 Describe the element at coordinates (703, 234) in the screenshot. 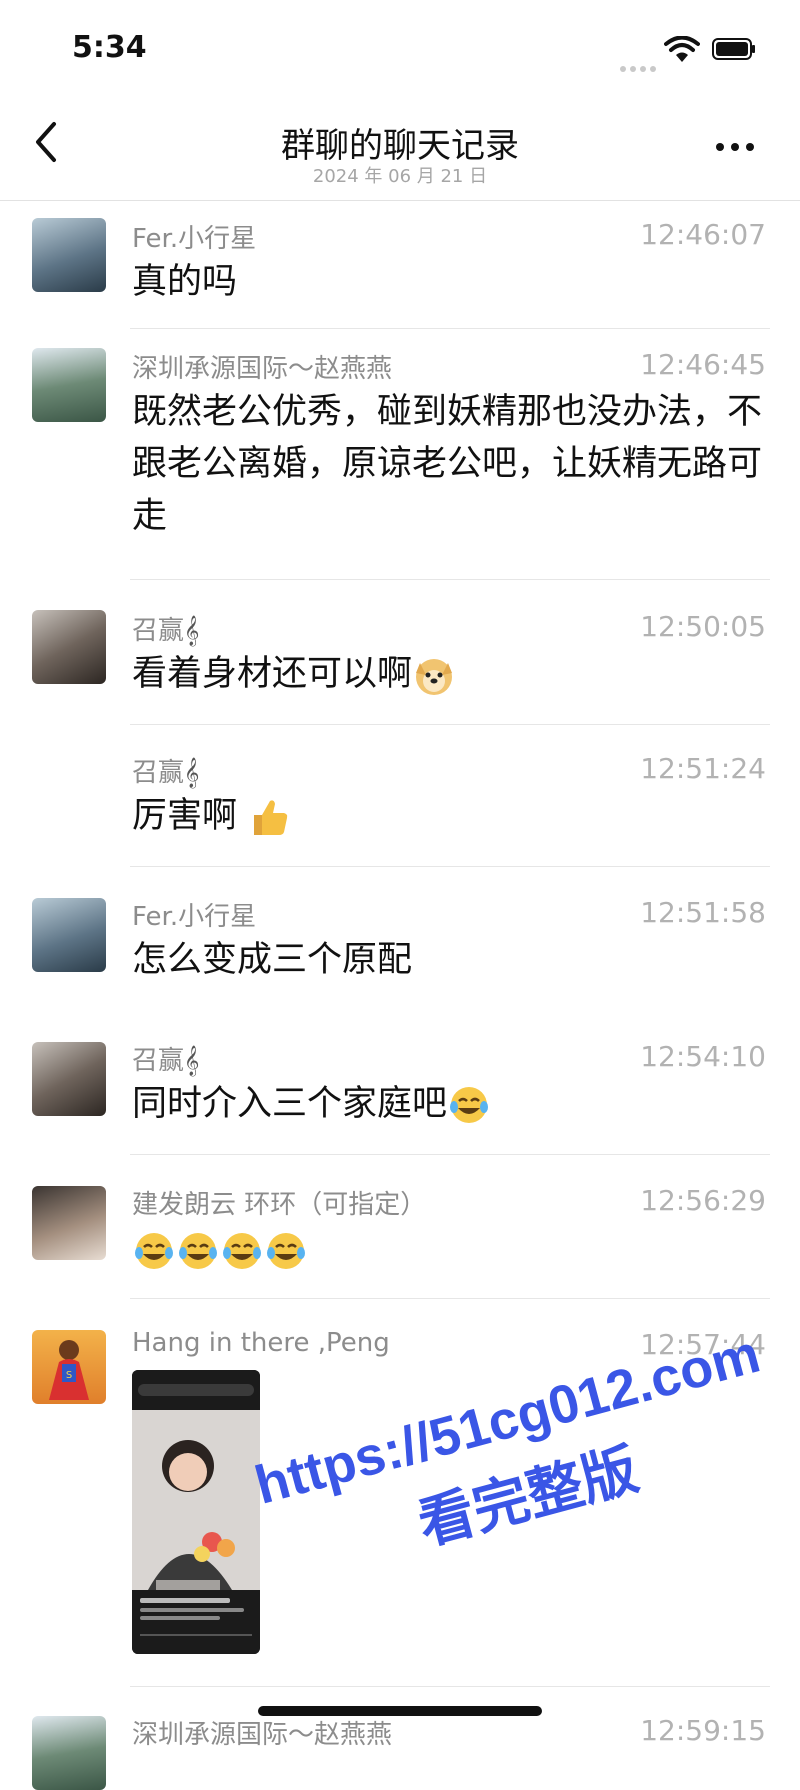

I see `message-time: 12:46:07` at that location.